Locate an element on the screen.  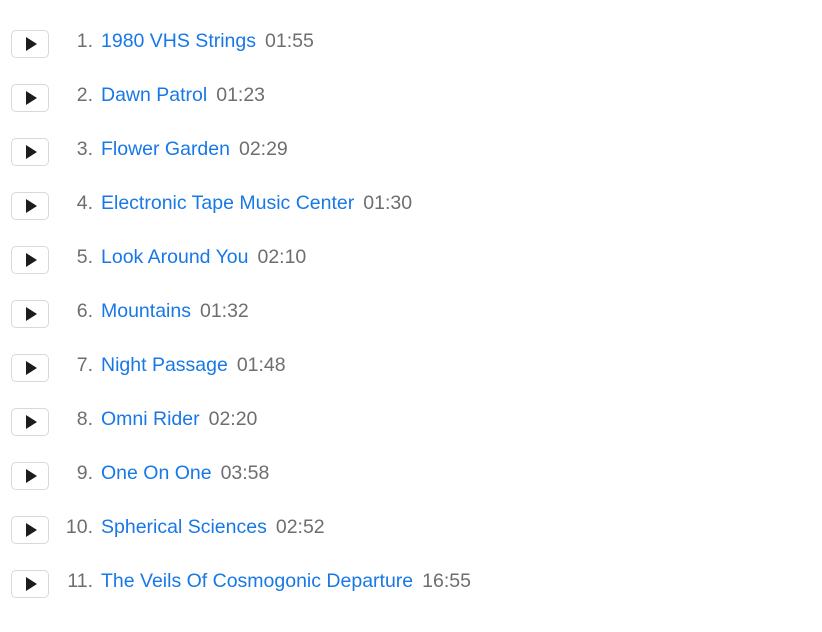
track-line: 7. Night Passage 01:48 is located at coordinates (295, 365).